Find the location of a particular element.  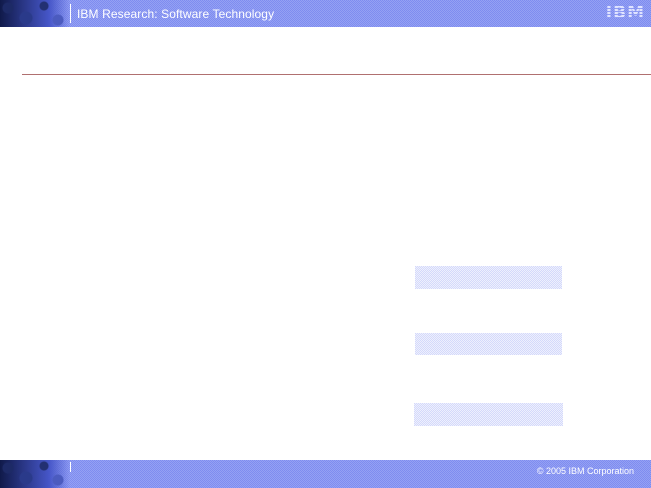

header-divider is located at coordinates (70, 13).